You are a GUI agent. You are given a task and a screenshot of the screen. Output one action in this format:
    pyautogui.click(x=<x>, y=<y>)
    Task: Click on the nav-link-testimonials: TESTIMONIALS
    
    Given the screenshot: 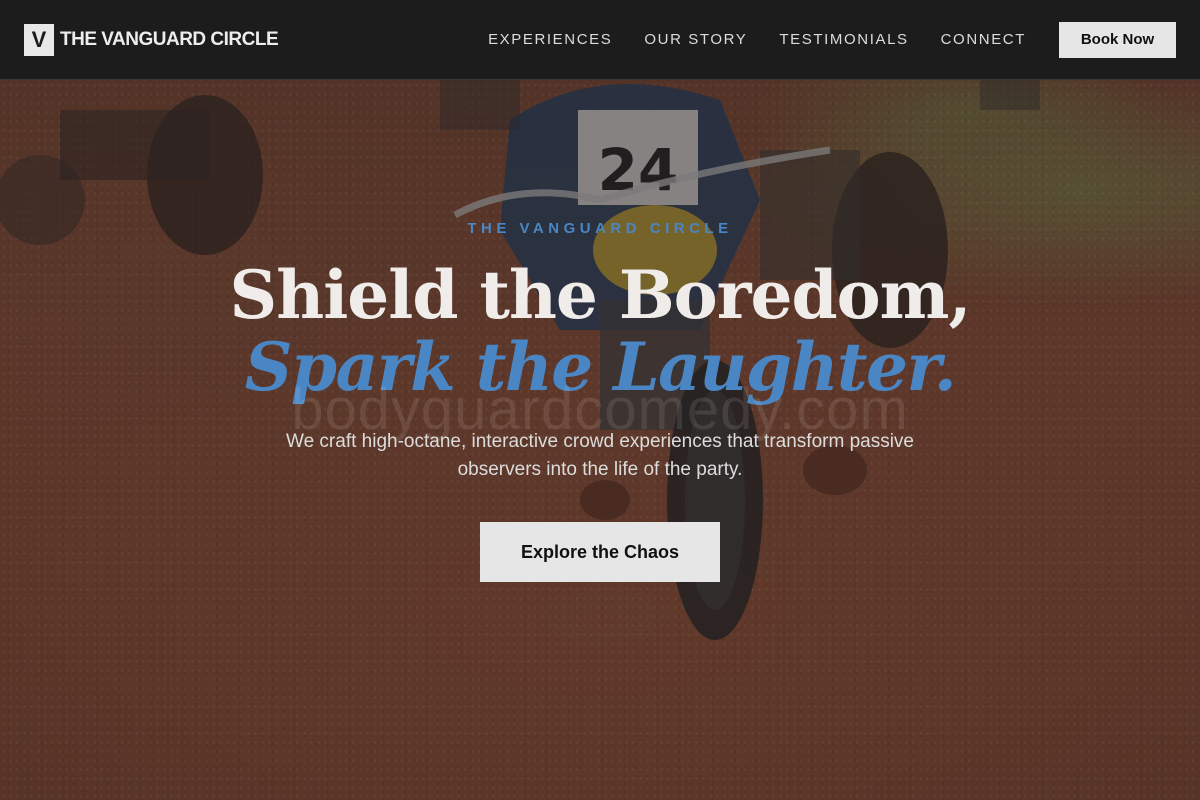 What is the action you would take?
    pyautogui.click(x=843, y=39)
    